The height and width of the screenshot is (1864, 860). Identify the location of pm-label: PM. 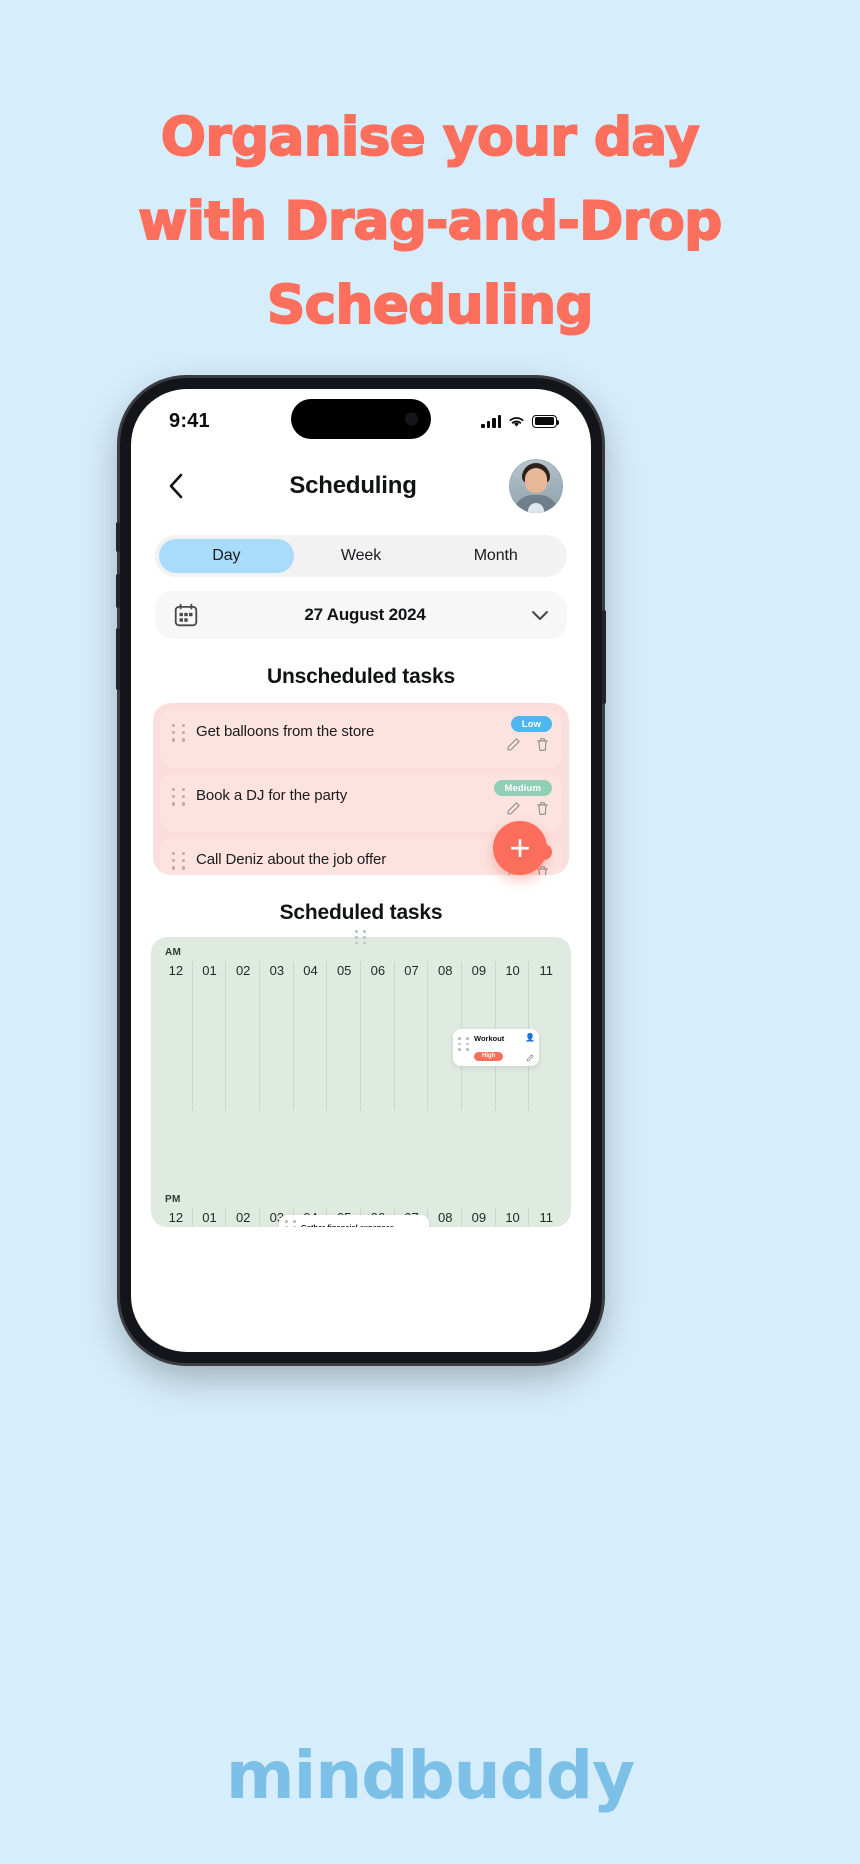
(173, 1199).